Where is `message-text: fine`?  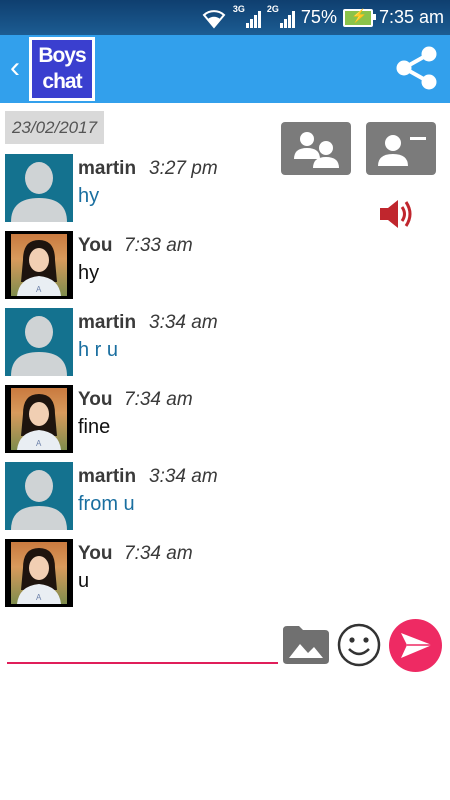 message-text: fine is located at coordinates (94, 427).